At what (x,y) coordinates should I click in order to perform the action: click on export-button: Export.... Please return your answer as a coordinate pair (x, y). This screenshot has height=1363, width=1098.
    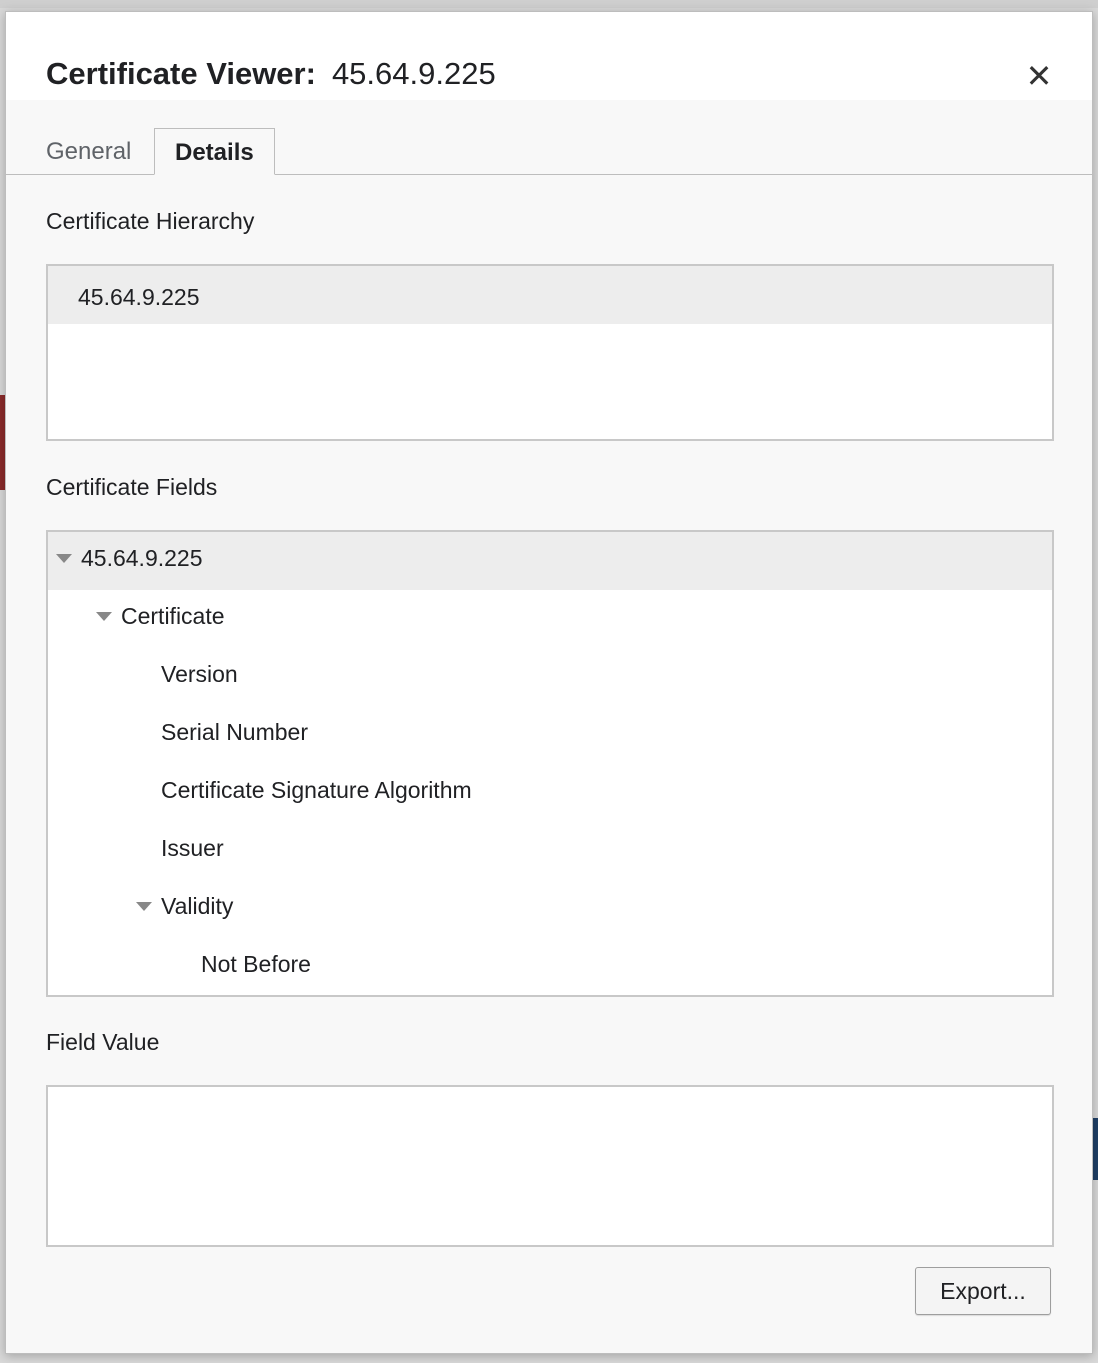
    Looking at the image, I should click on (983, 1291).